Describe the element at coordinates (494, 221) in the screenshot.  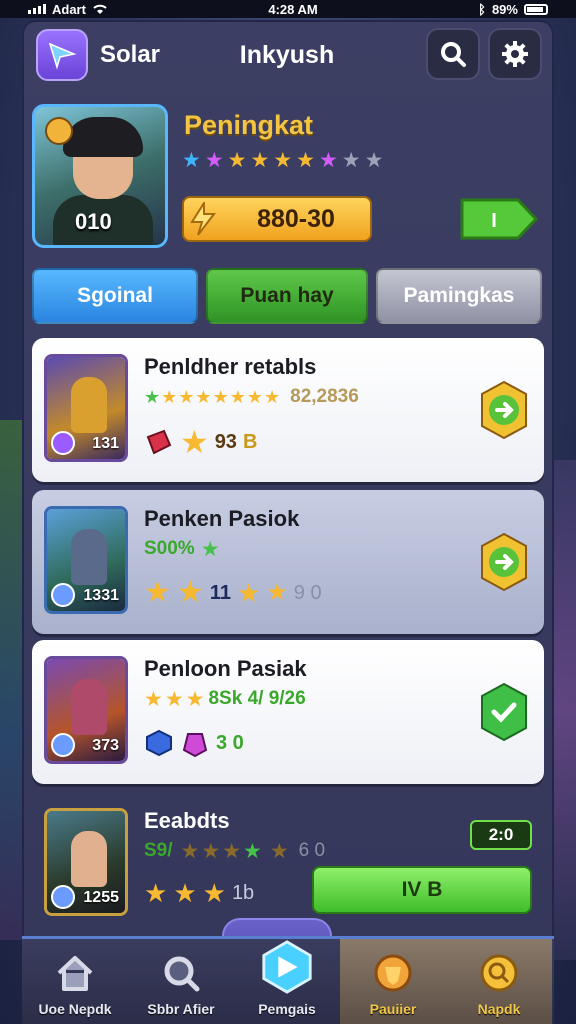
I see `go-label: I` at that location.